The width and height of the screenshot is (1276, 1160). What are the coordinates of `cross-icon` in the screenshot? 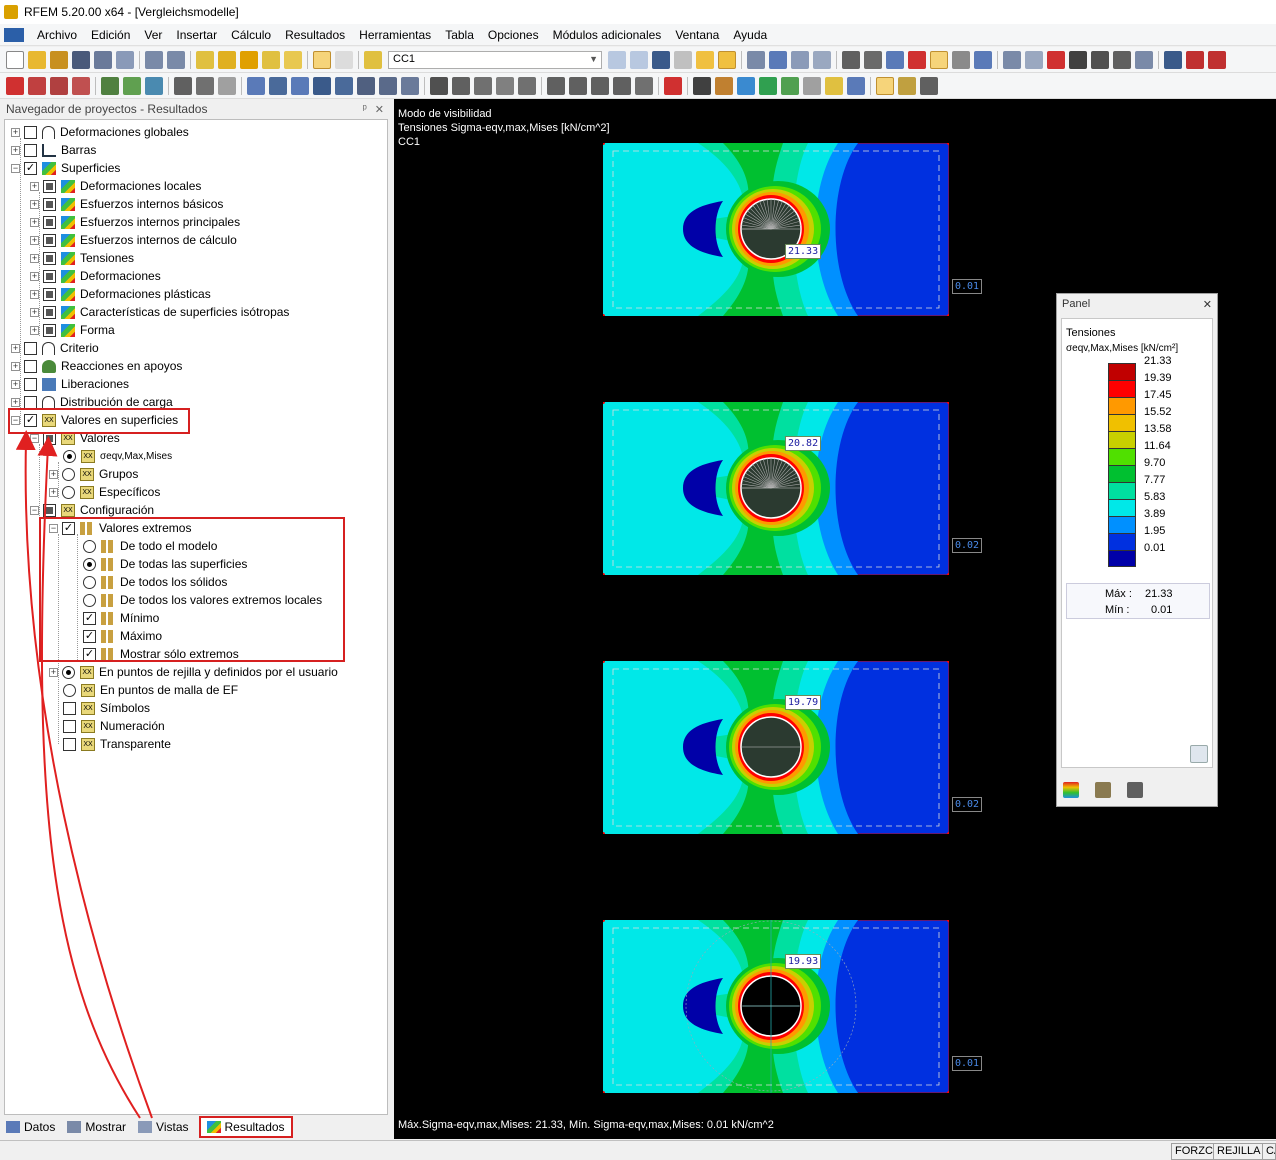 It's located at (1078, 59).